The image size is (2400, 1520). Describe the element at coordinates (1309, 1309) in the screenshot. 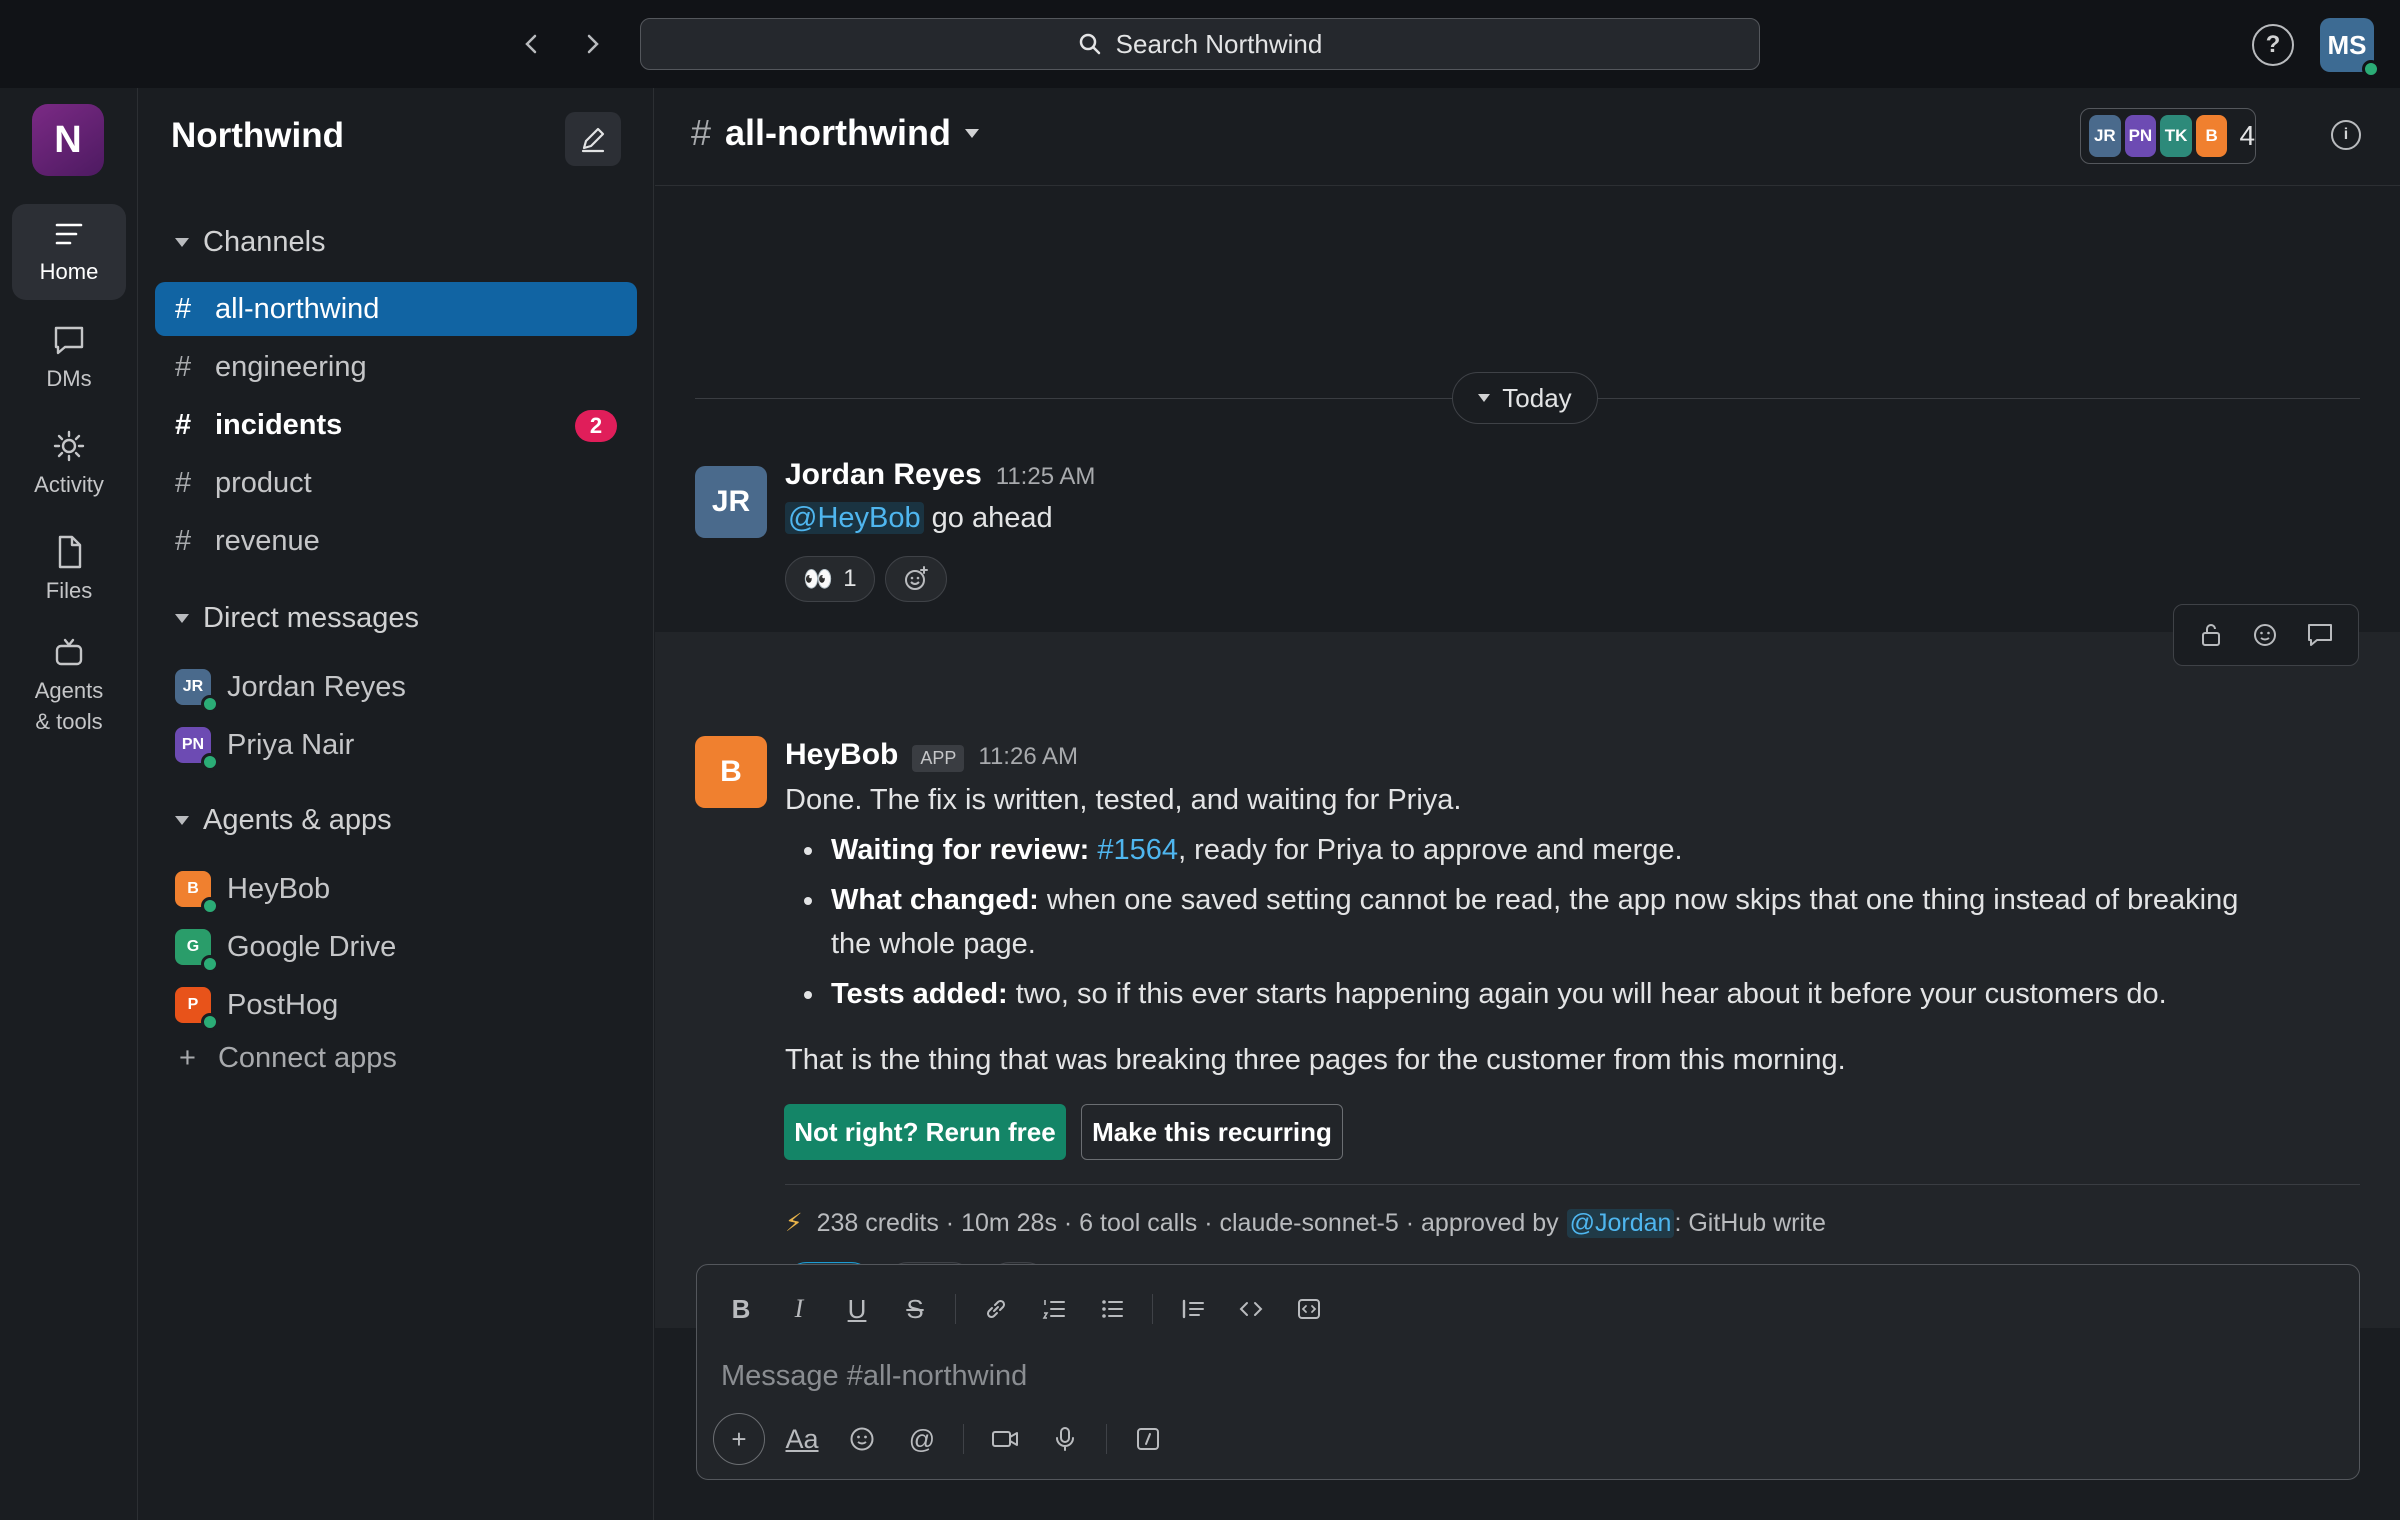

I see `code-block-button` at that location.